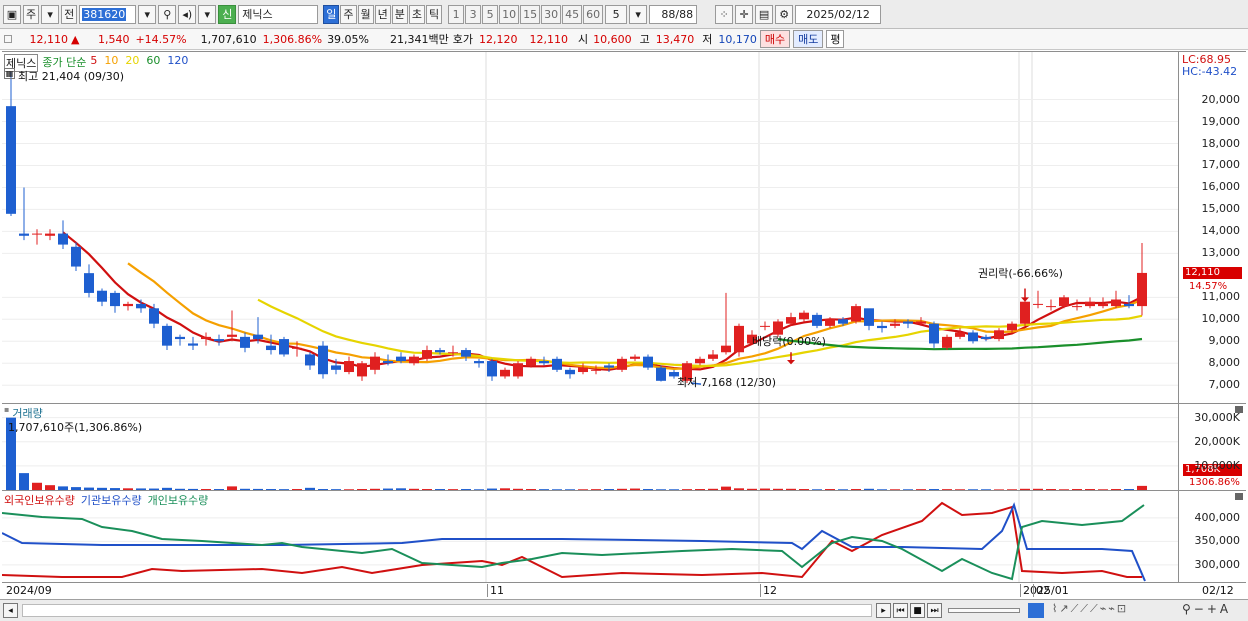 The height and width of the screenshot is (621, 1248). Describe the element at coordinates (572, 14) in the screenshot. I see `interval-button: 45` at that location.